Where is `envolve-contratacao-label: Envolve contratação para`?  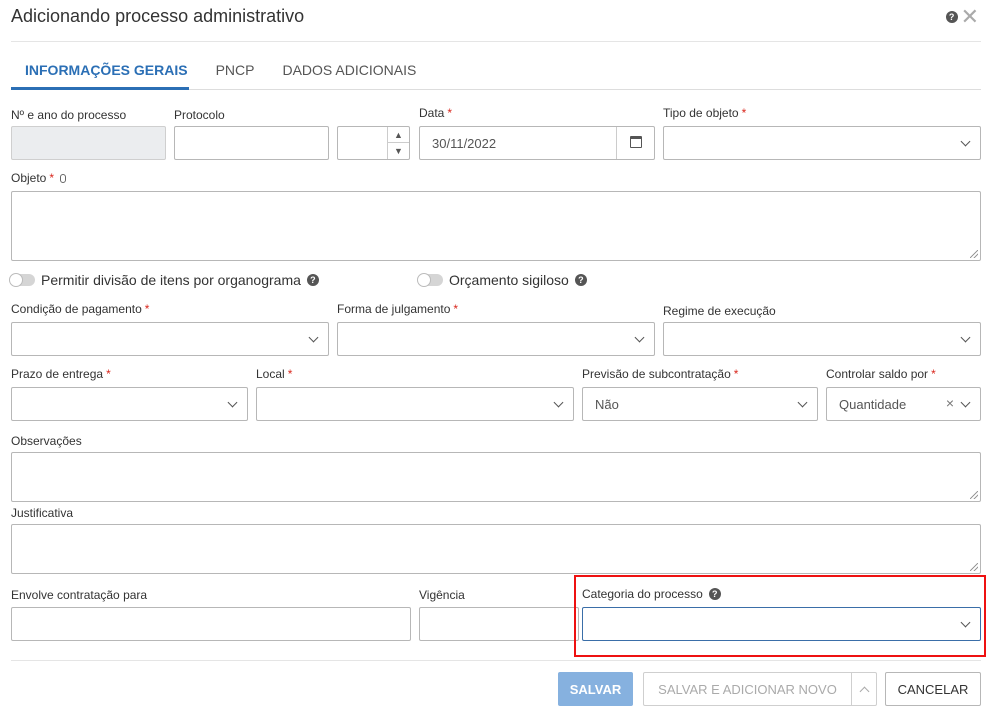
envolve-contratacao-label: Envolve contratação para is located at coordinates (79, 595).